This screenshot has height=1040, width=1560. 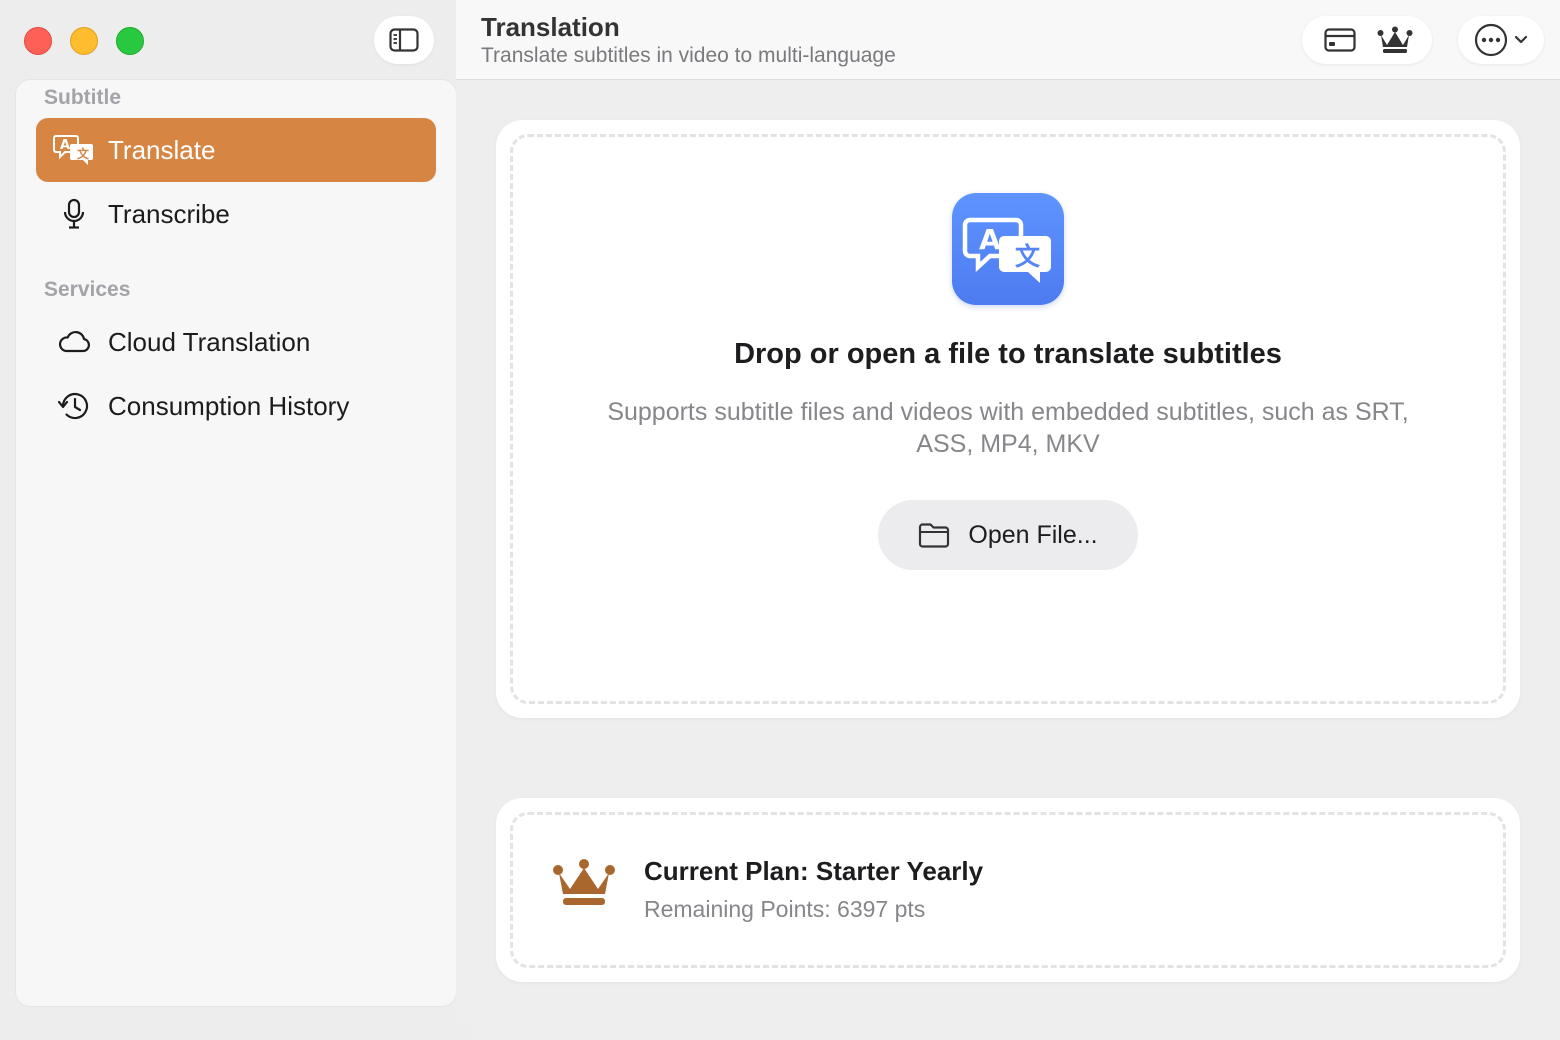 I want to click on plan-card-border, so click(x=1008, y=890).